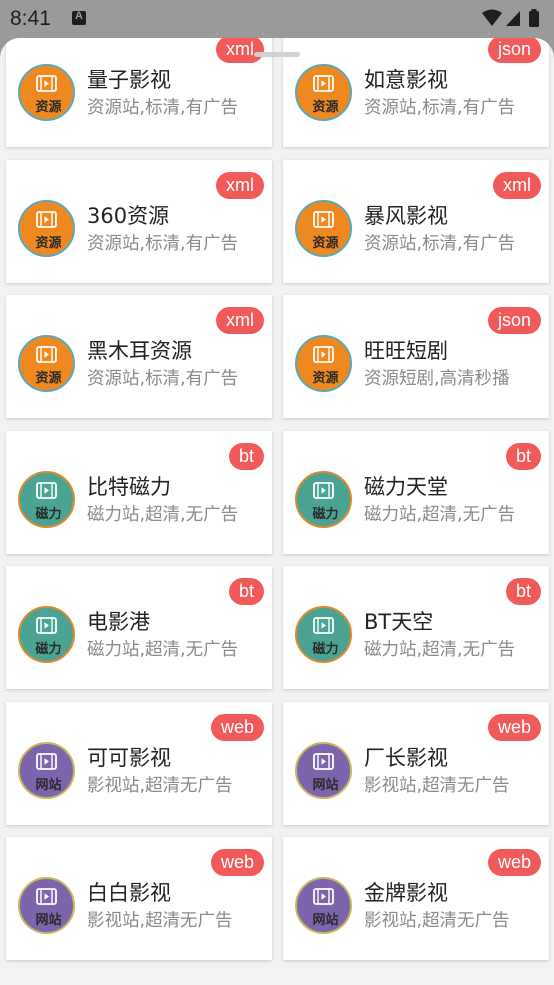 This screenshot has width=554, height=985. Describe the element at coordinates (129, 486) in the screenshot. I see `source-name: 比特磁力` at that location.